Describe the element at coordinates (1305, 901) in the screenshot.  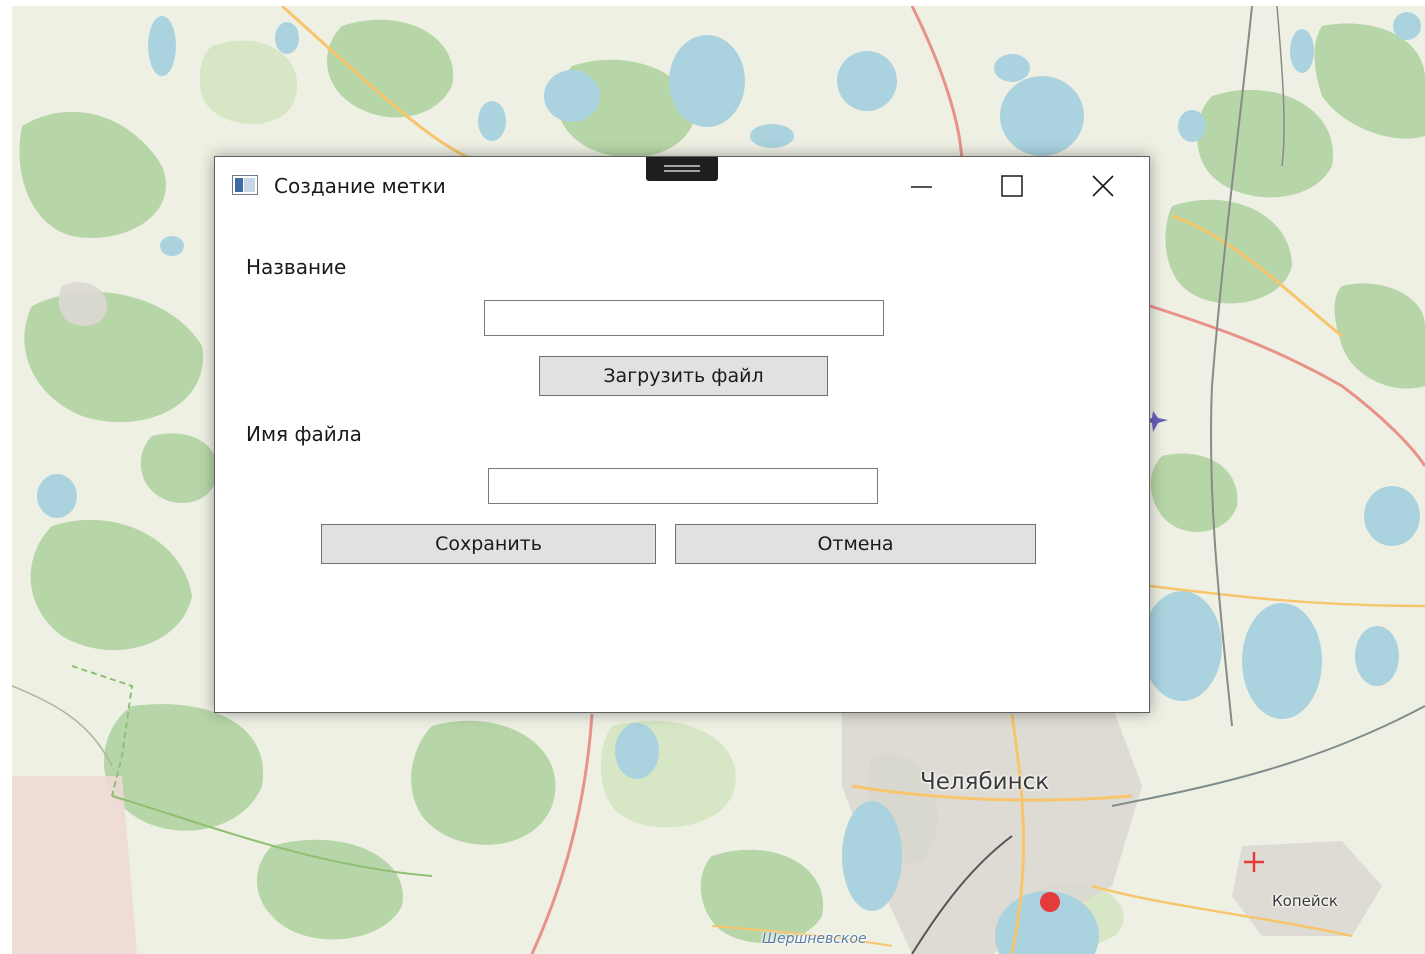
I see `city-label-kopeysk: Копейск` at that location.